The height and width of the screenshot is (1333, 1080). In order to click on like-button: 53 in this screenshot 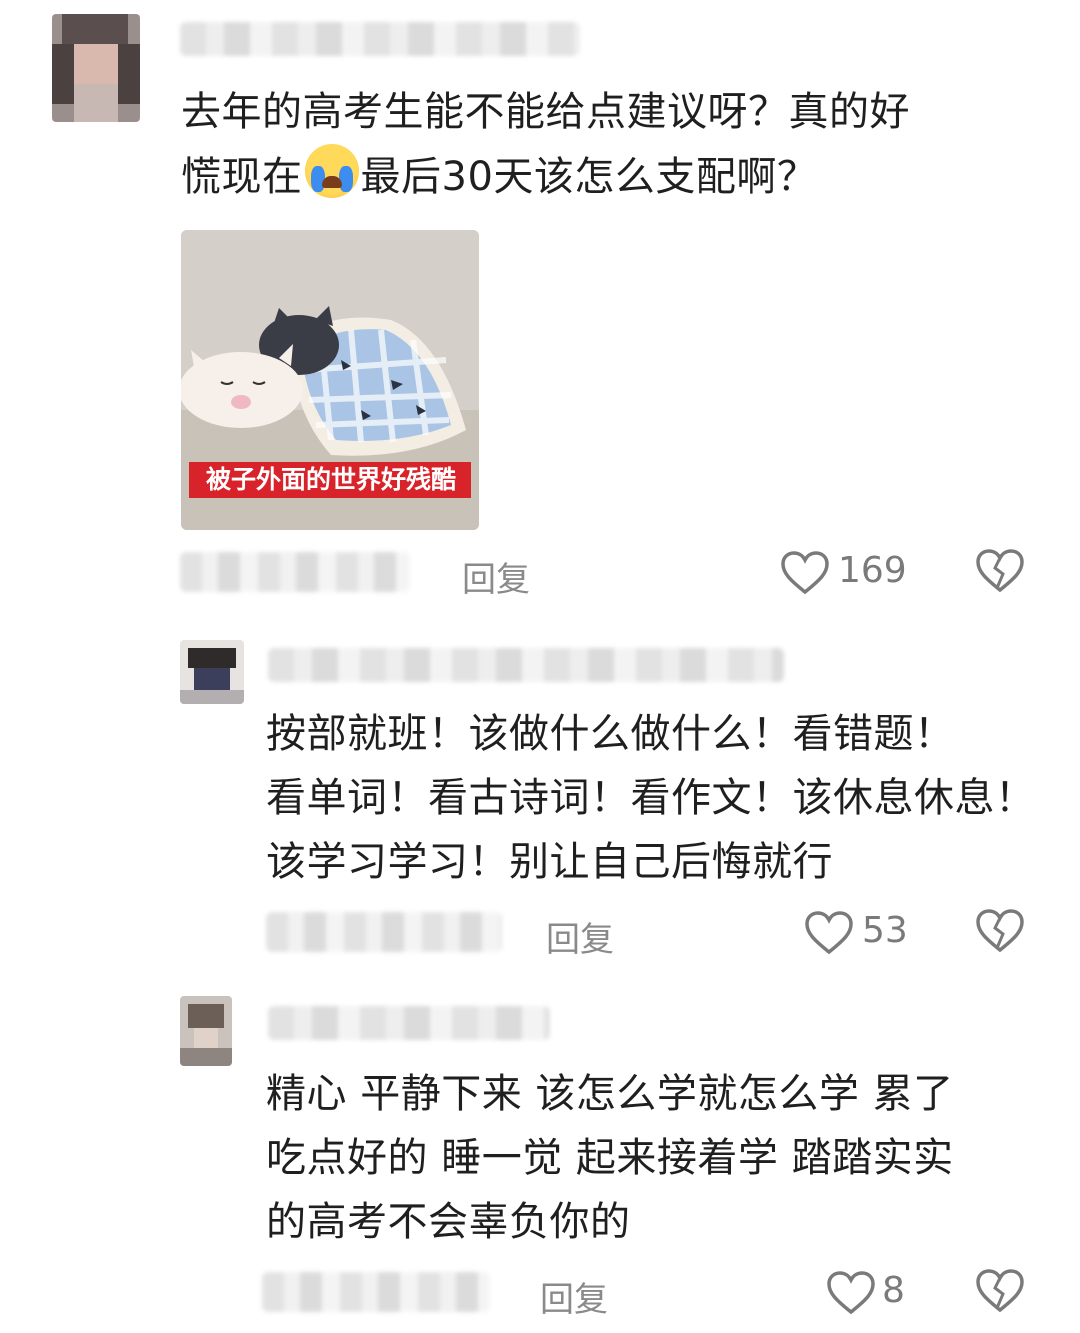, I will do `click(859, 934)`.